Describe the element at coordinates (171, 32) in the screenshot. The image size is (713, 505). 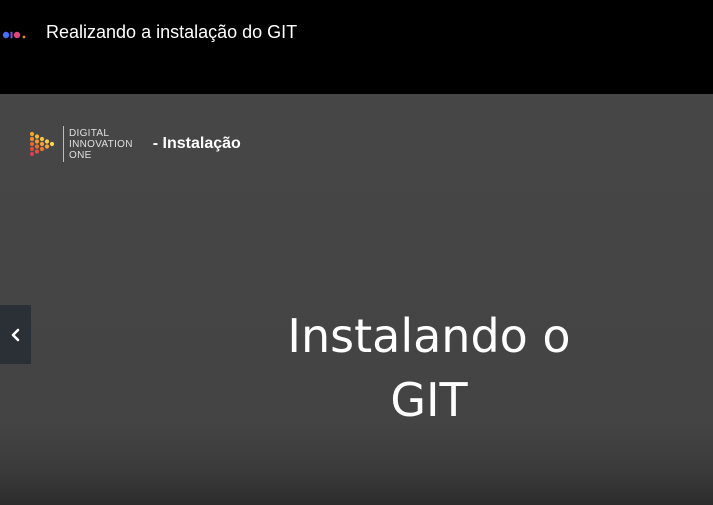
I see `video-title: Realizando a instalação do GIT` at that location.